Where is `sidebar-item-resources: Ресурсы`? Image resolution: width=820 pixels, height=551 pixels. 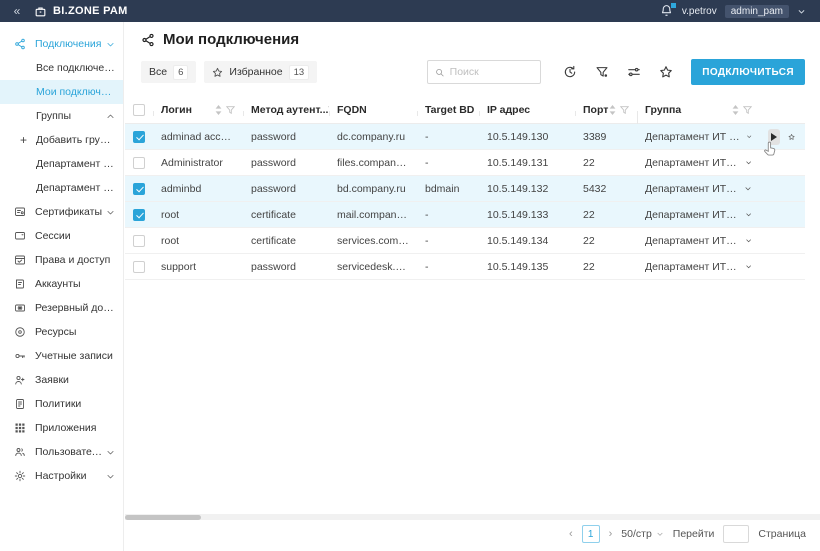 sidebar-item-resources: Ресурсы is located at coordinates (61, 332).